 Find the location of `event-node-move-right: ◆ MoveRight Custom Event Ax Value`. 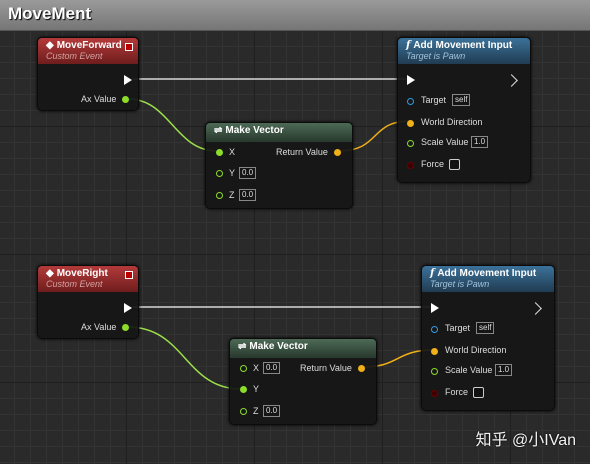

event-node-move-right: ◆ MoveRight Custom Event Ax Value is located at coordinates (88, 302).